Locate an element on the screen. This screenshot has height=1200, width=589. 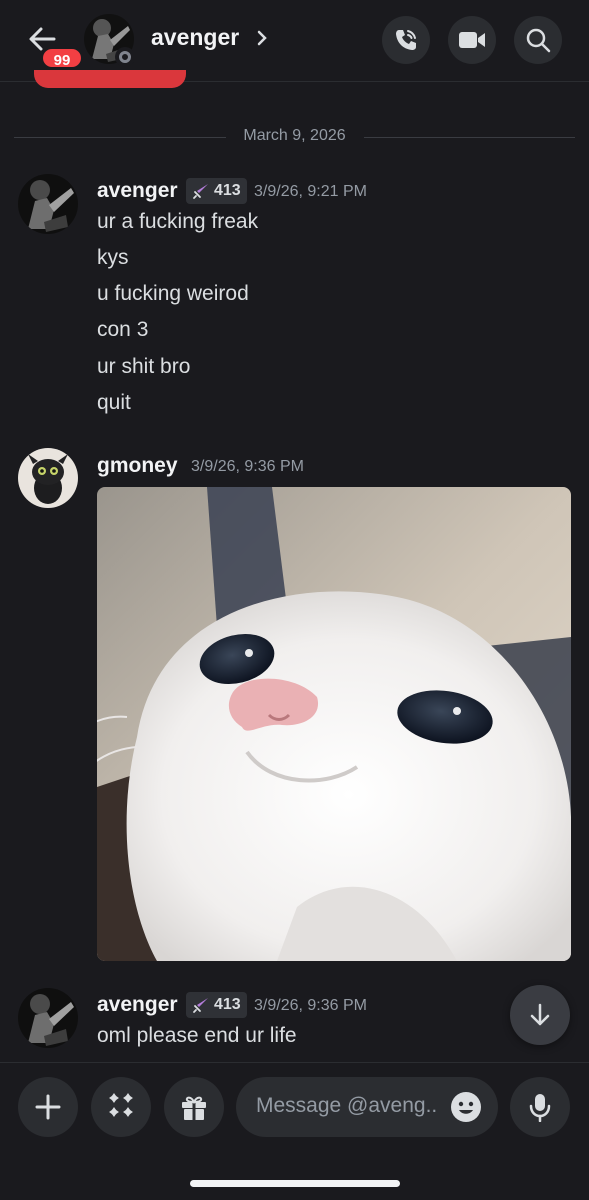
voice-call-button is located at coordinates (406, 40).